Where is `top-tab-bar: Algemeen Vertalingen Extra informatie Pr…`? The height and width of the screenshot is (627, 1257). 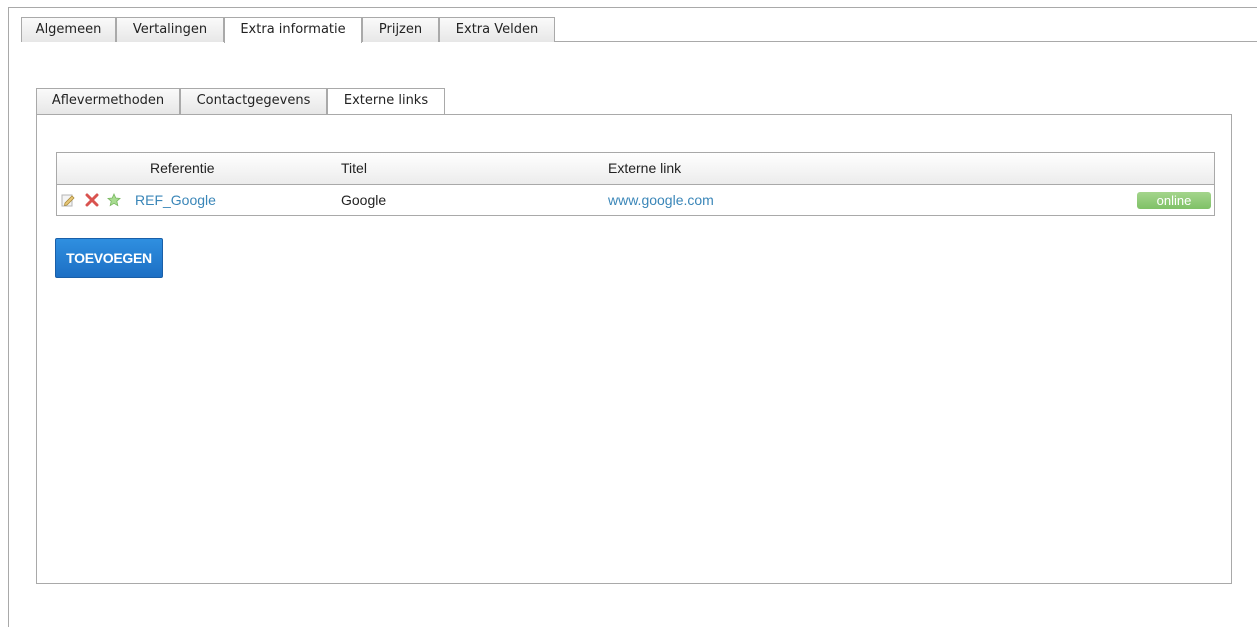 top-tab-bar: Algemeen Vertalingen Extra informatie Pr… is located at coordinates (639, 30).